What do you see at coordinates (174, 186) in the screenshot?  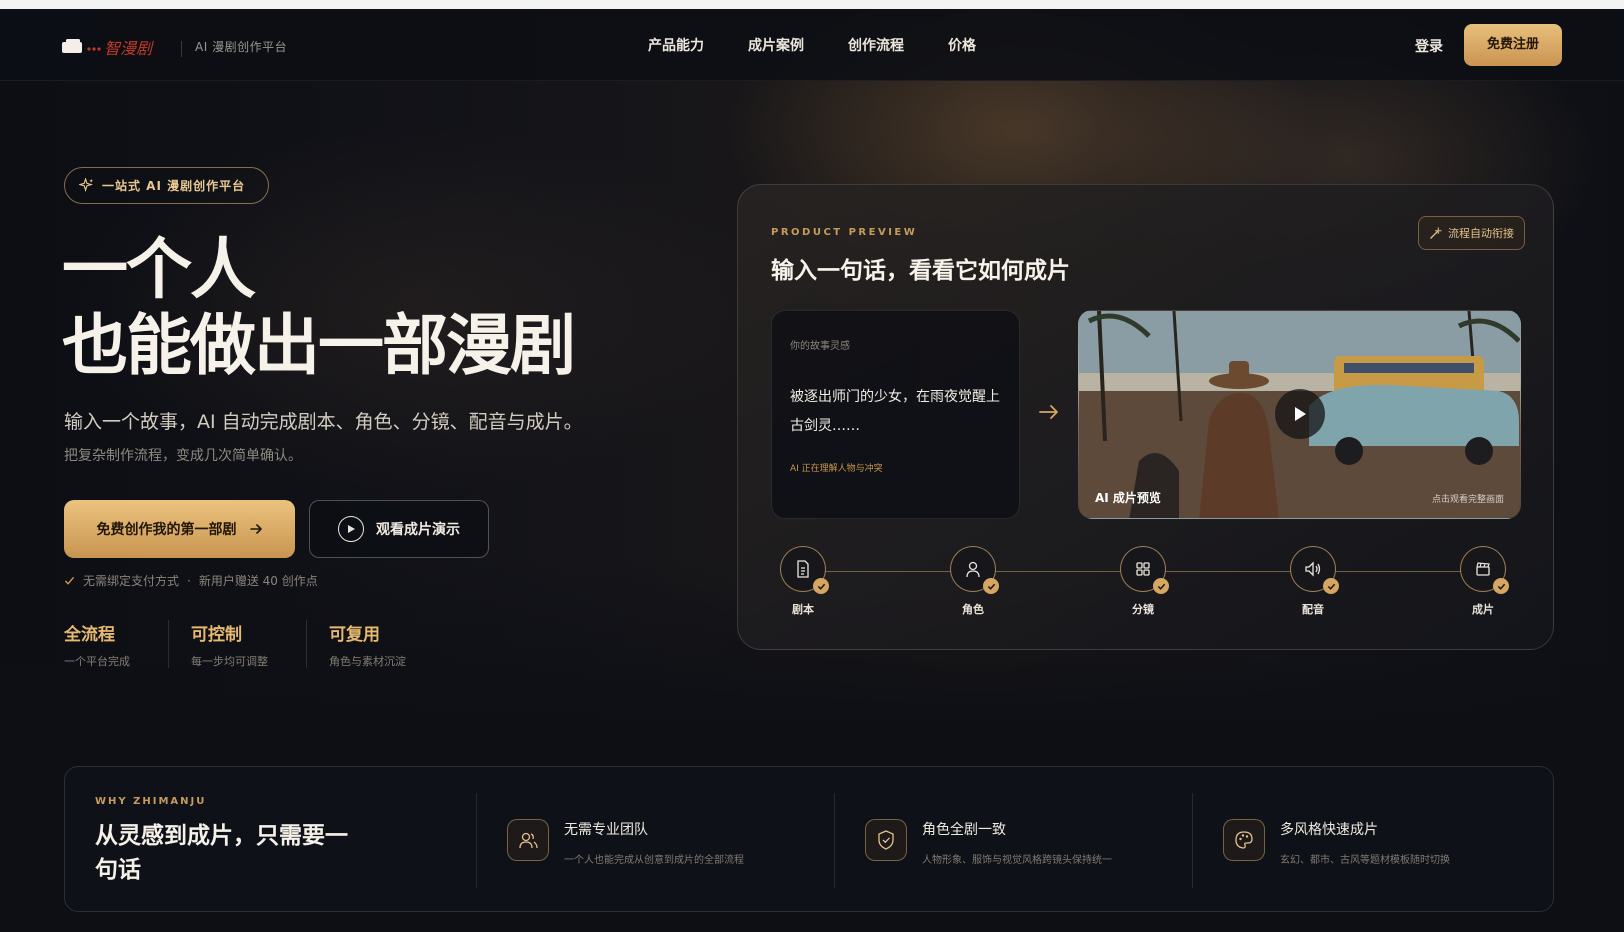 I see `hero-badge-text: 一站式 AI 漫剧创作平台` at bounding box center [174, 186].